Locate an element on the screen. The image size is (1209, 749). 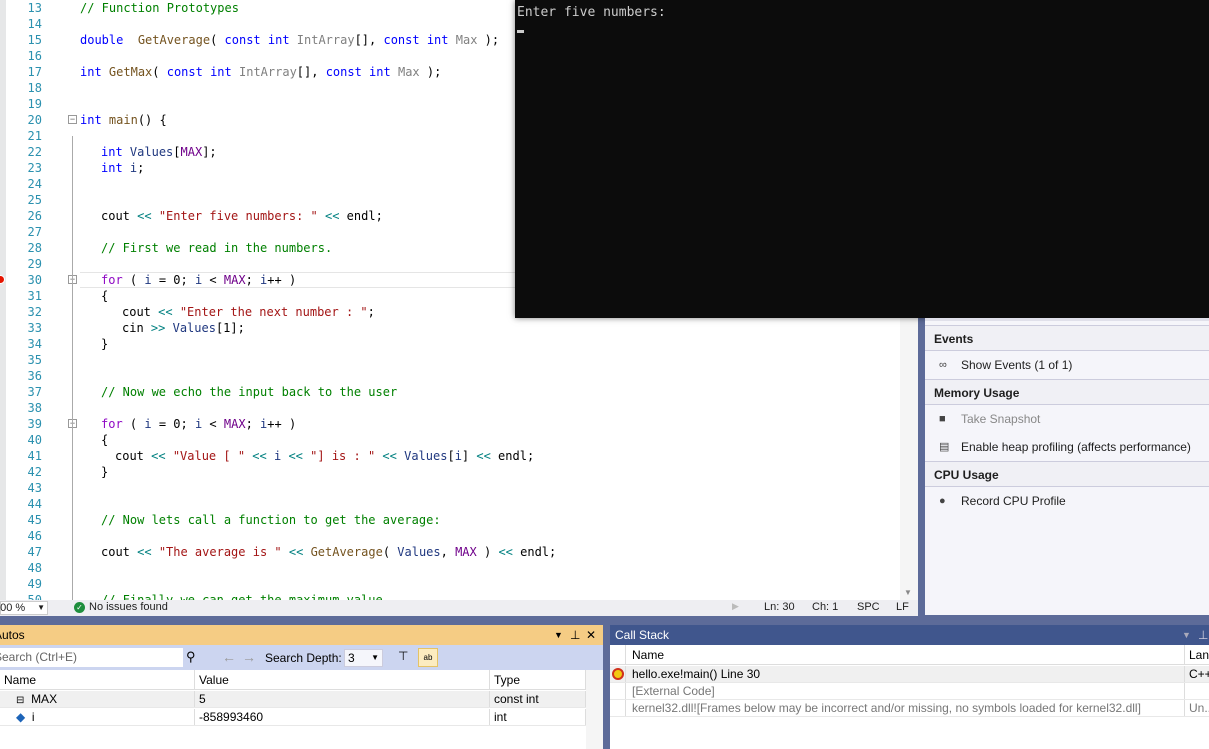
filter-pin-icon: ⊤ is located at coordinates (403, 656).